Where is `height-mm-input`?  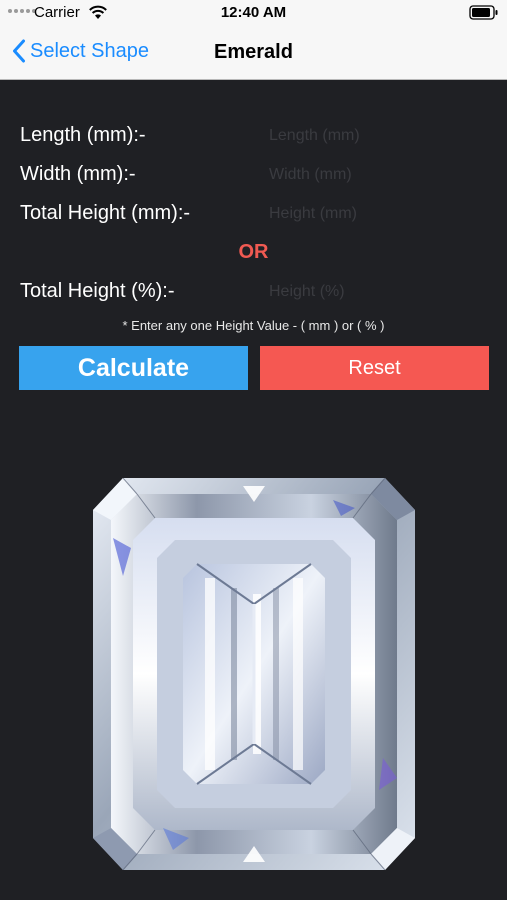 height-mm-input is located at coordinates (374, 214).